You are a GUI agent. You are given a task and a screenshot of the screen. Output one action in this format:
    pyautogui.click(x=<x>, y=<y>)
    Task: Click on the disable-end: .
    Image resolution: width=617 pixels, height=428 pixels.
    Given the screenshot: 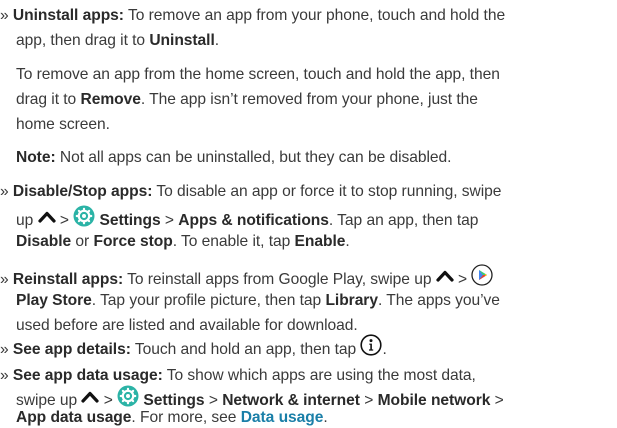 What is the action you would take?
    pyautogui.click(x=347, y=241)
    